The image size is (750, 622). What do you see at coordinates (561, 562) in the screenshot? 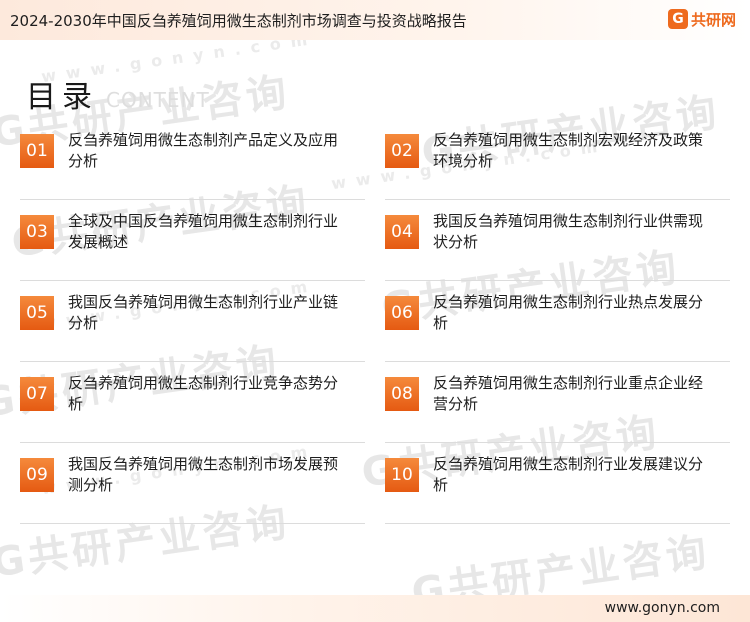
I see `watermark-brand: G共研产业咨询` at bounding box center [561, 562].